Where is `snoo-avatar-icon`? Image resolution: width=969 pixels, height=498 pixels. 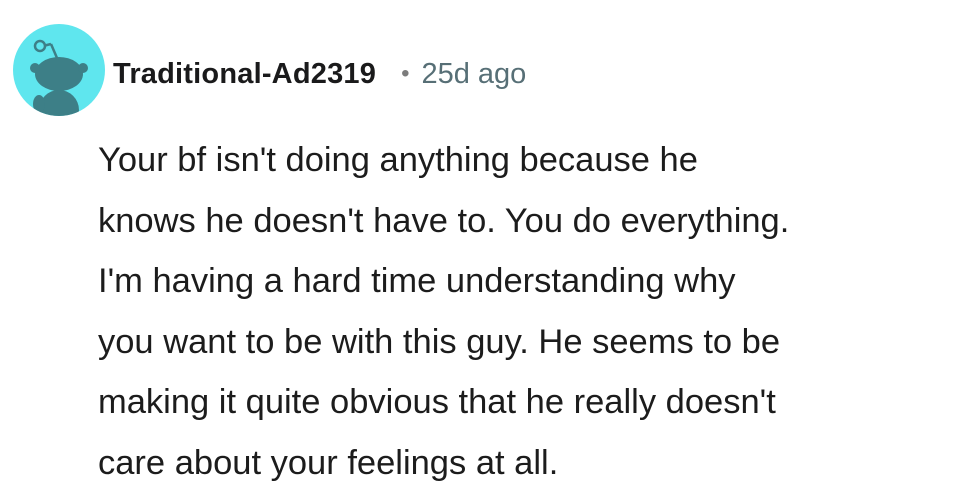 snoo-avatar-icon is located at coordinates (59, 77).